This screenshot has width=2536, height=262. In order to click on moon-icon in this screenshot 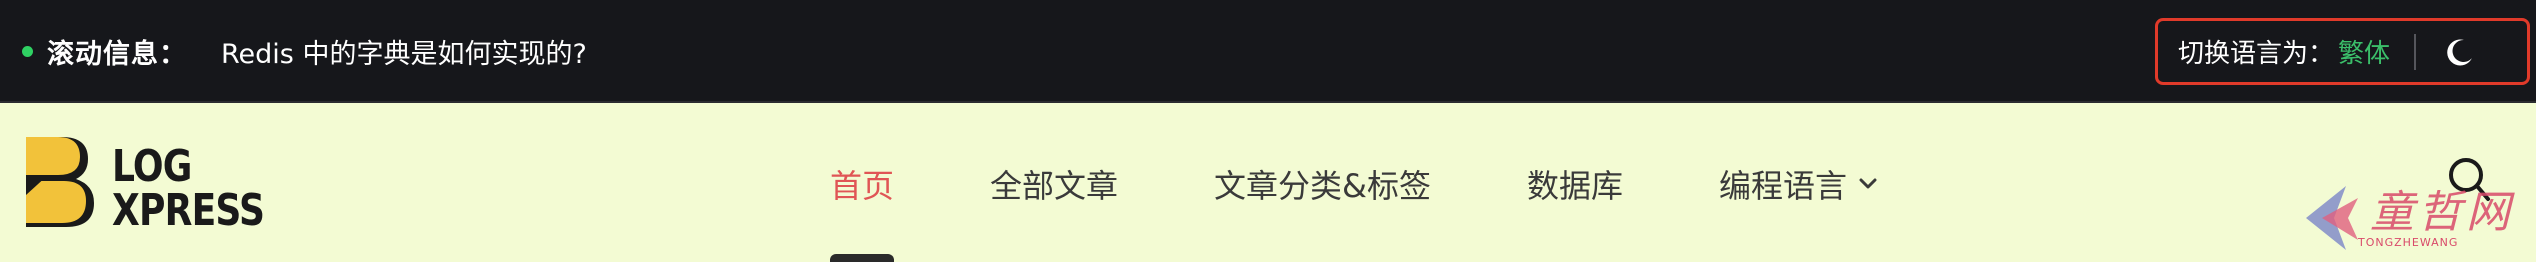, I will do `click(2460, 52)`.